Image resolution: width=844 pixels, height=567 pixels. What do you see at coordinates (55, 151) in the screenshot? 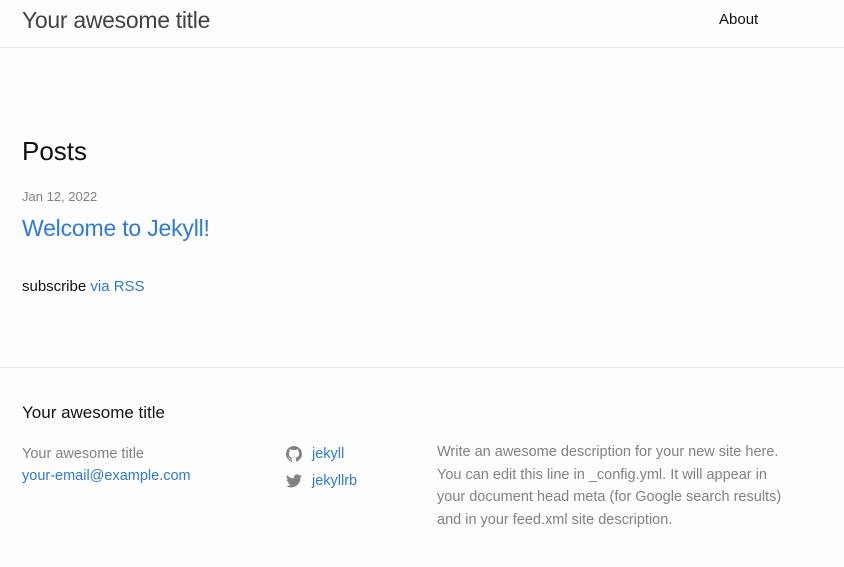
I see `post-list-heading: Posts` at bounding box center [55, 151].